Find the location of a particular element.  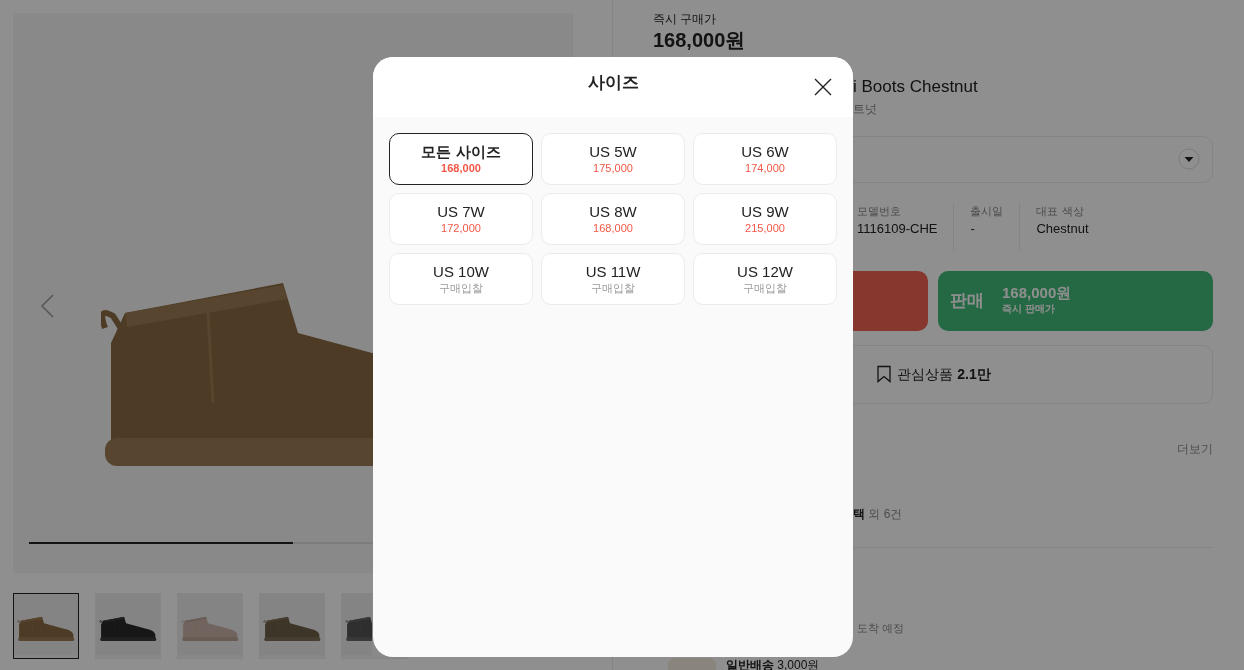

size-option: US 11W 구매입찰 is located at coordinates (613, 279).